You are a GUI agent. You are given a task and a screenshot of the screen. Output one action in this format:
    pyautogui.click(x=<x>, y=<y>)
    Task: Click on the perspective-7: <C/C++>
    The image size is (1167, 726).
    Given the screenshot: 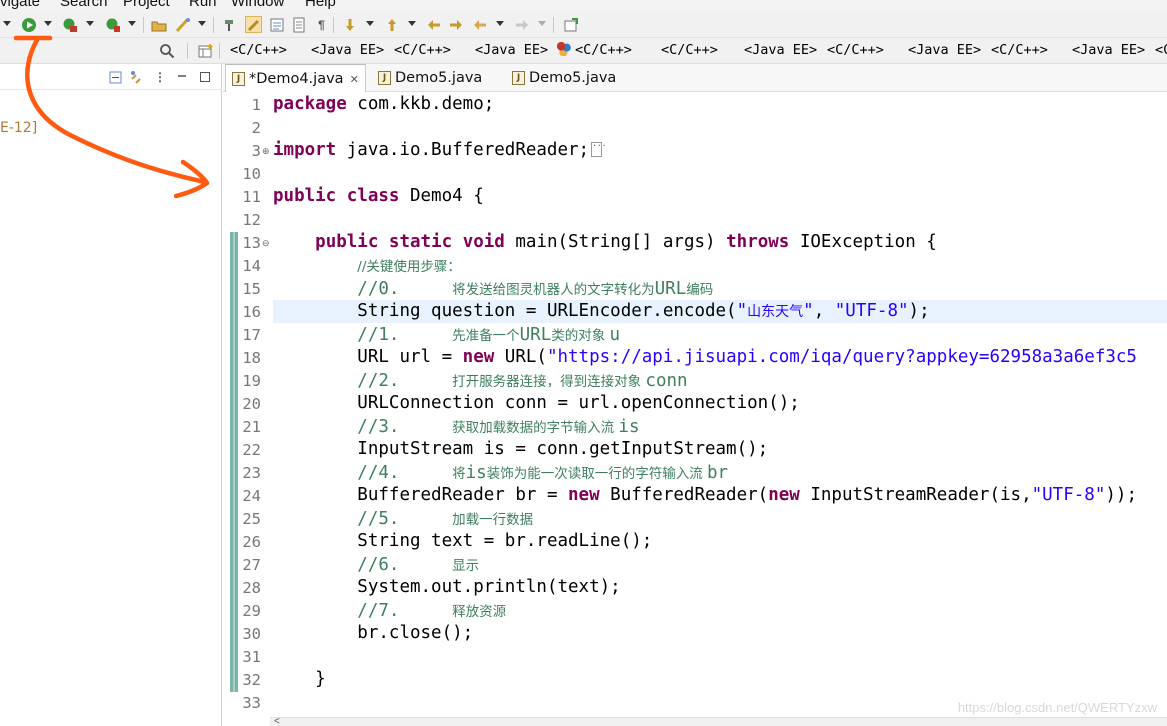 What is the action you would take?
    pyautogui.click(x=855, y=50)
    